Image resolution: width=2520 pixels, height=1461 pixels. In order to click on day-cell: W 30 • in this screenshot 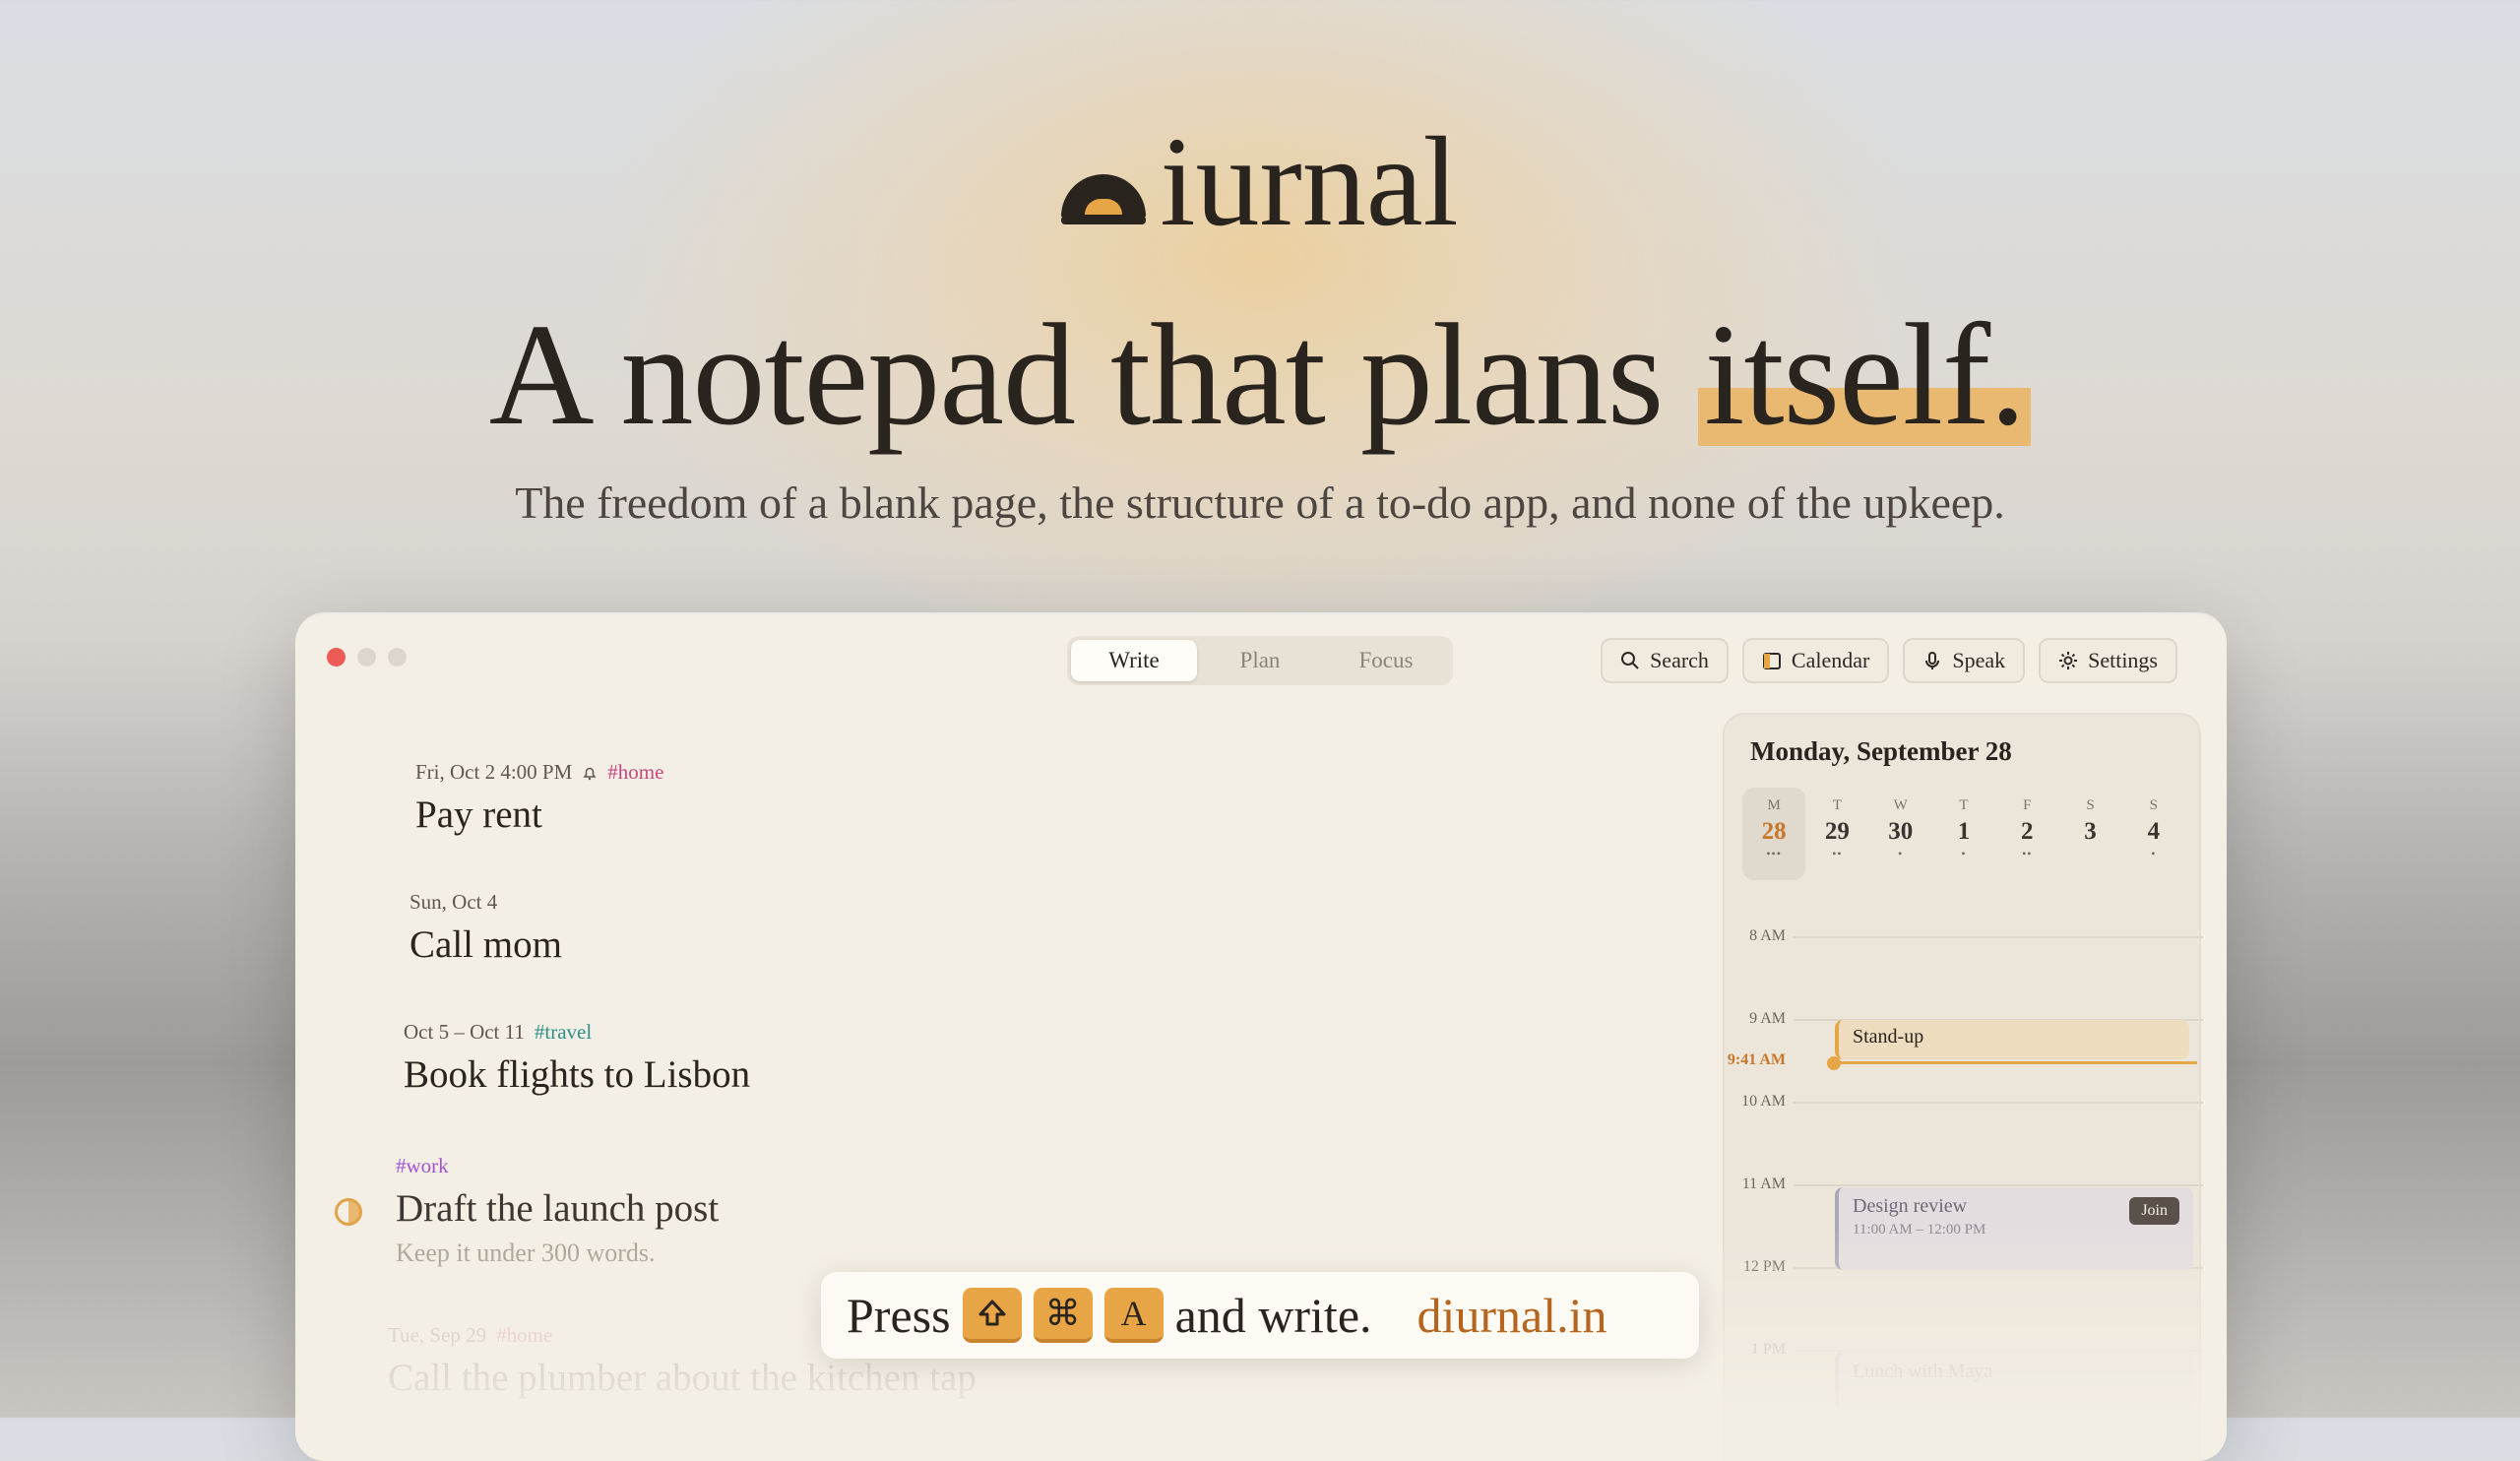, I will do `click(1900, 834)`.